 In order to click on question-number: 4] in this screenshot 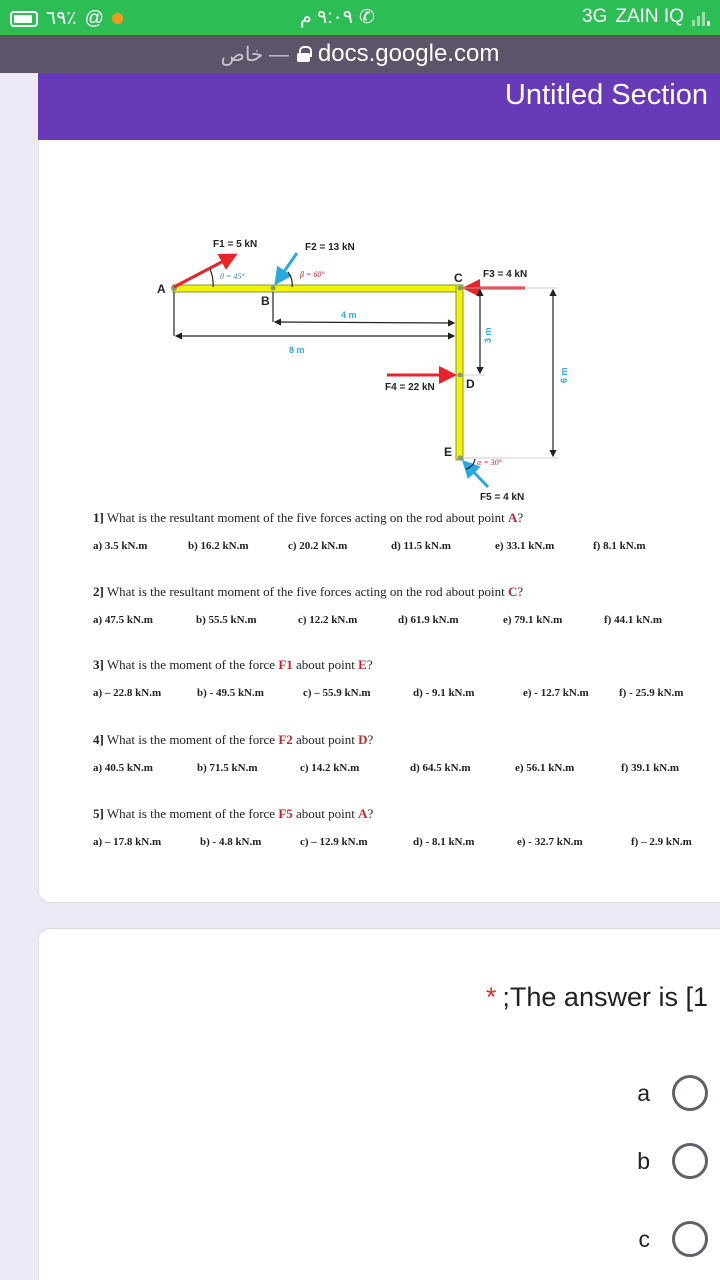, I will do `click(98, 739)`.